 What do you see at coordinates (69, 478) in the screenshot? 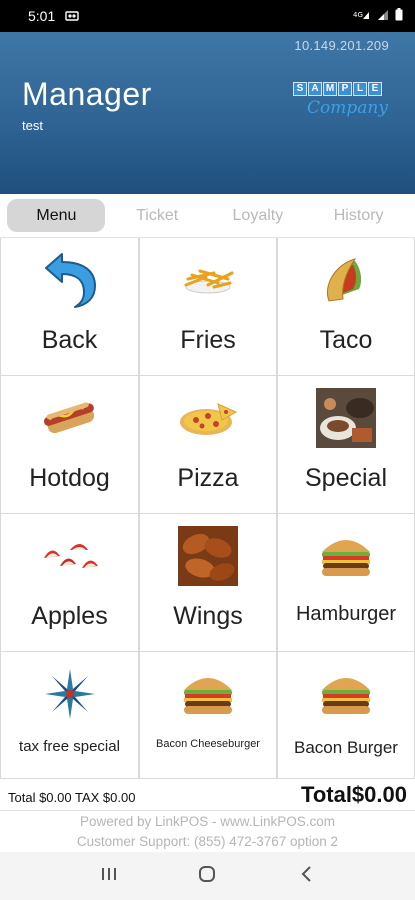
I see `menu-item-label: Hotdog` at bounding box center [69, 478].